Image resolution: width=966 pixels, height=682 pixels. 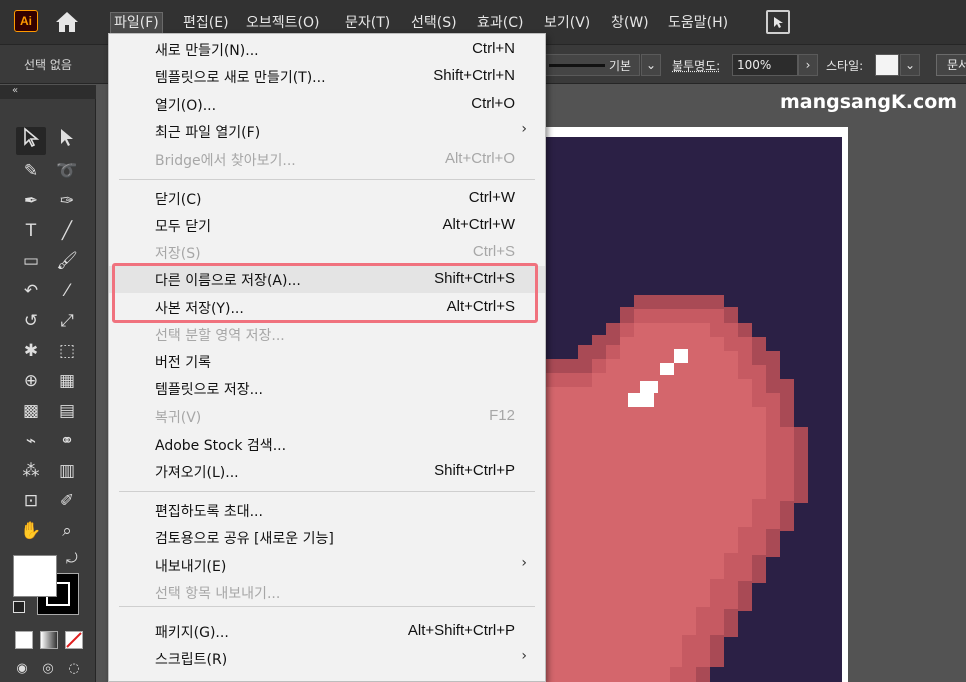 I want to click on draw-normal-icon: ◉, so click(x=22, y=668).